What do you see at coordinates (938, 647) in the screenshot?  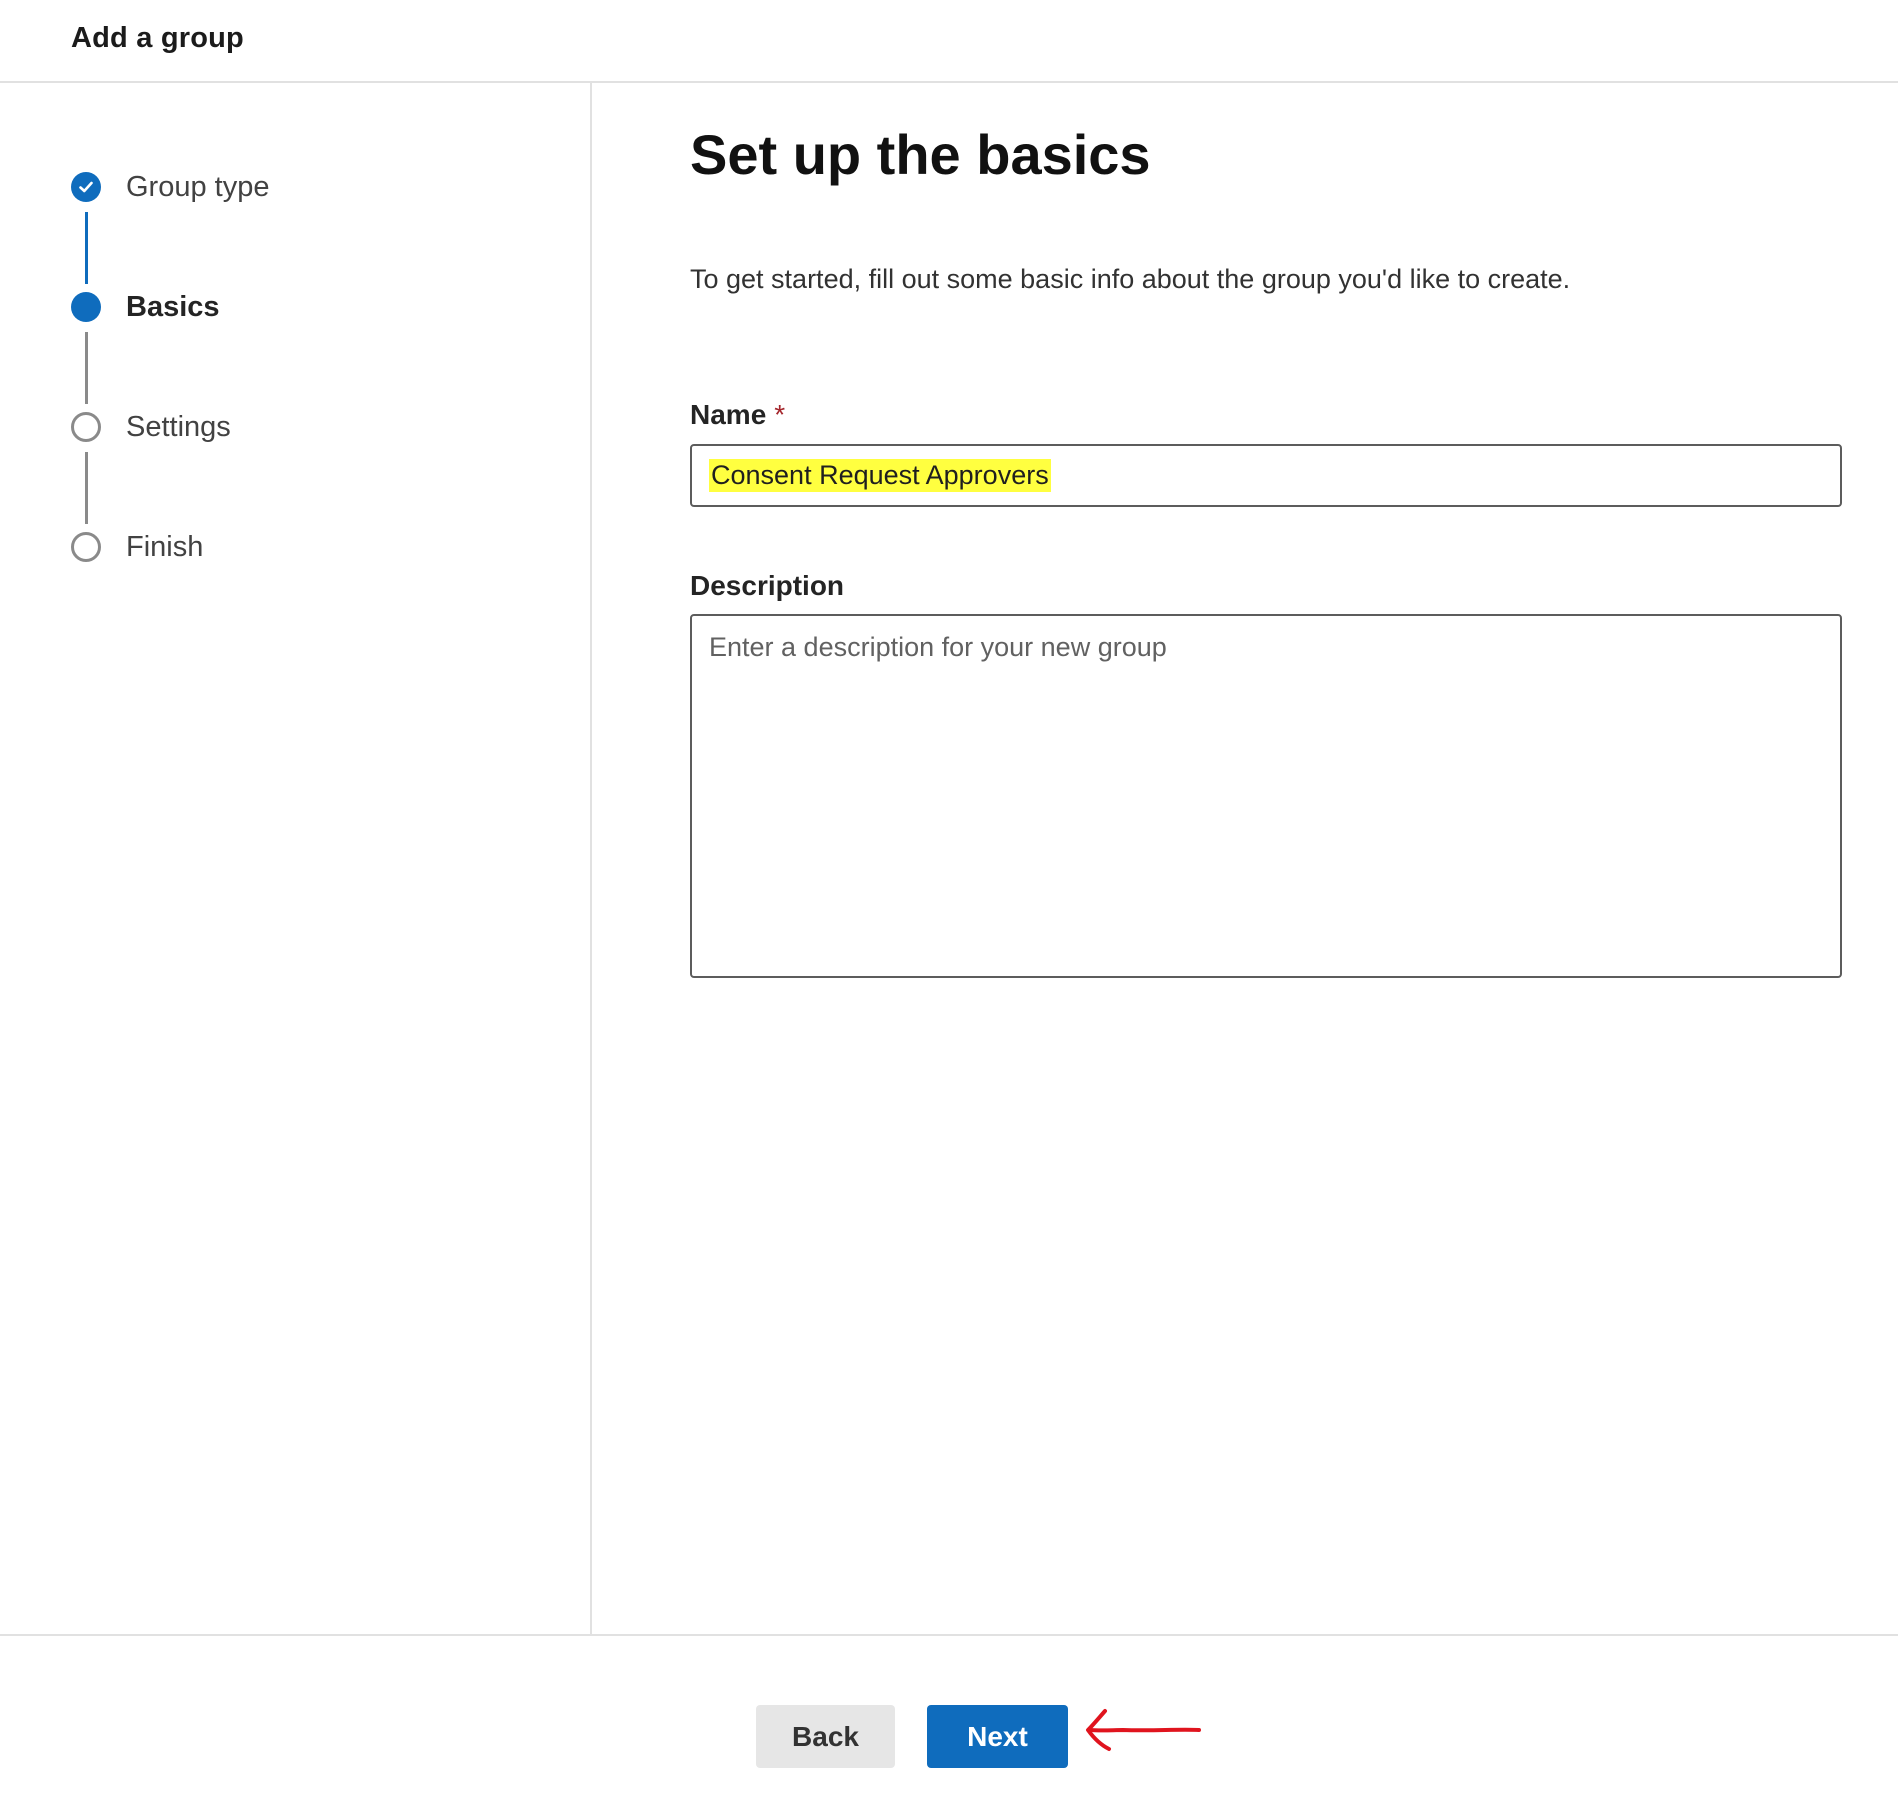 I see `description-placeholder: Enter a description for your new group` at bounding box center [938, 647].